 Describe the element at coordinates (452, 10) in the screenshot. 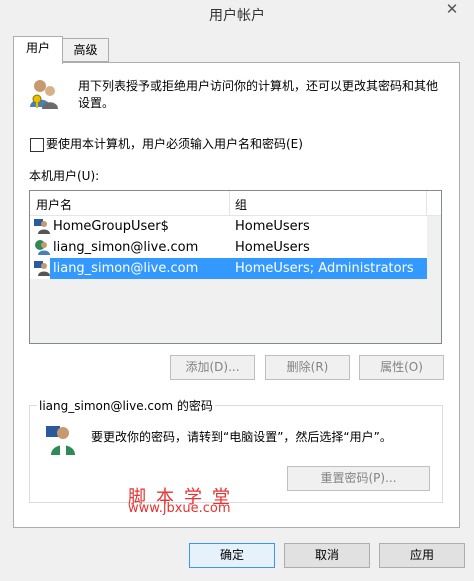

I see `close-icon: ✕` at that location.